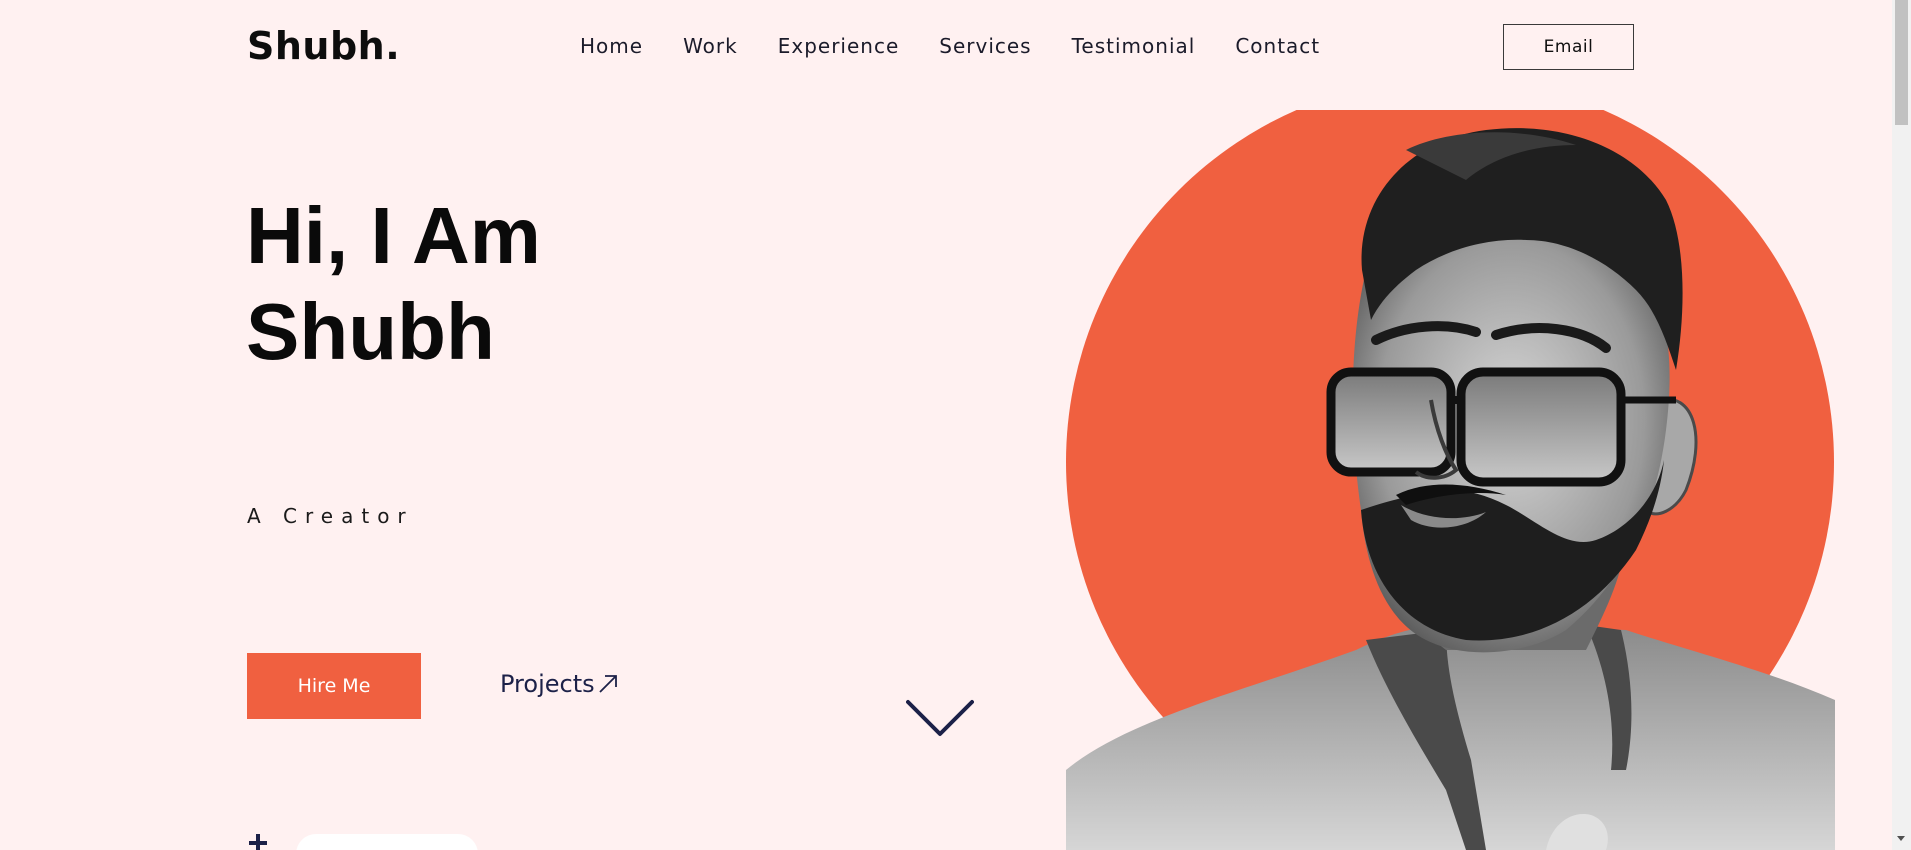  What do you see at coordinates (1901, 62) in the screenshot?
I see `scrollbar-thumb` at bounding box center [1901, 62].